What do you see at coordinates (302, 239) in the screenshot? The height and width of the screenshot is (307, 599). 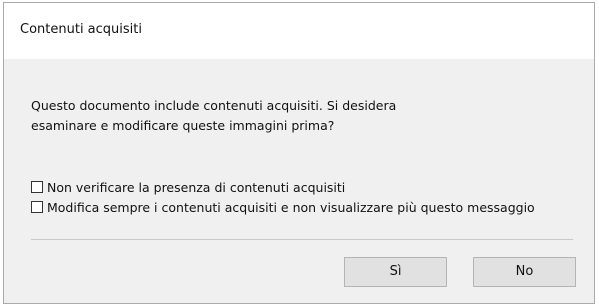 I see `button-divider` at bounding box center [302, 239].